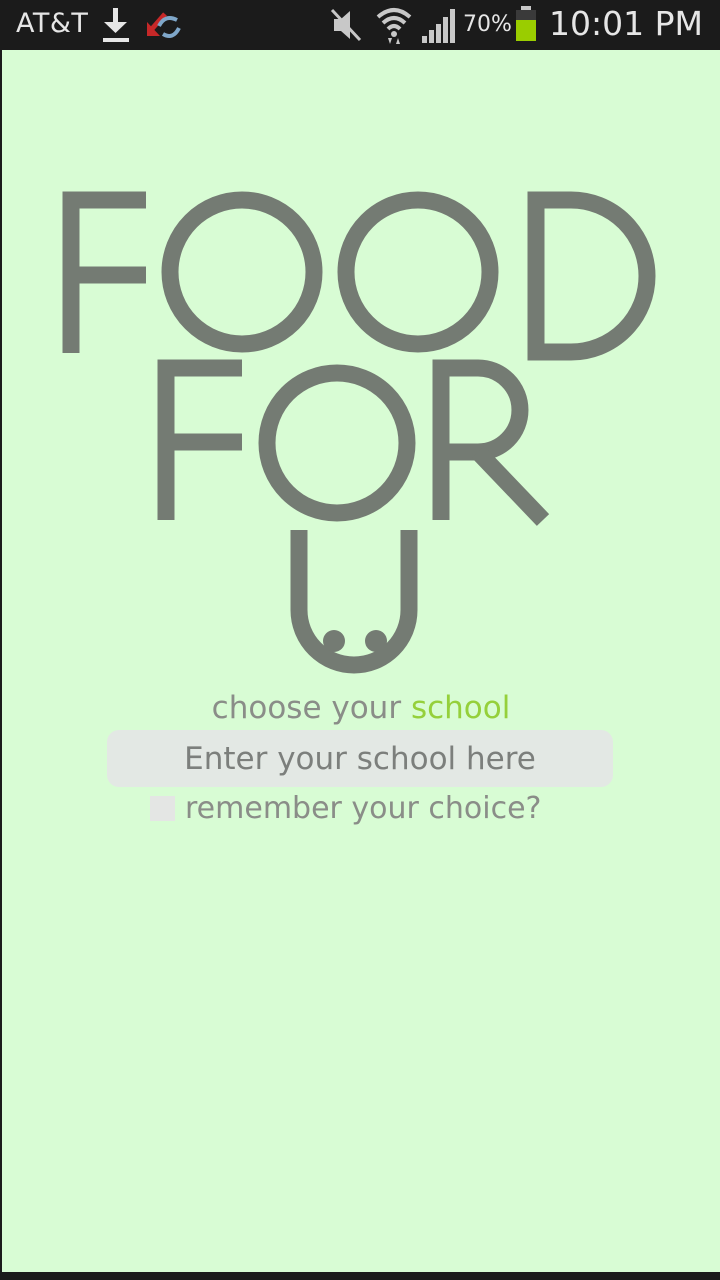 The image size is (720, 1280). I want to click on sync-error-icon, so click(164, 25).